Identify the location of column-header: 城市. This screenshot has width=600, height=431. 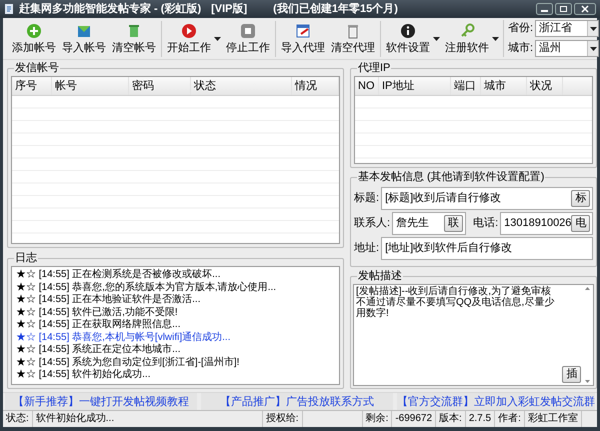
(504, 86).